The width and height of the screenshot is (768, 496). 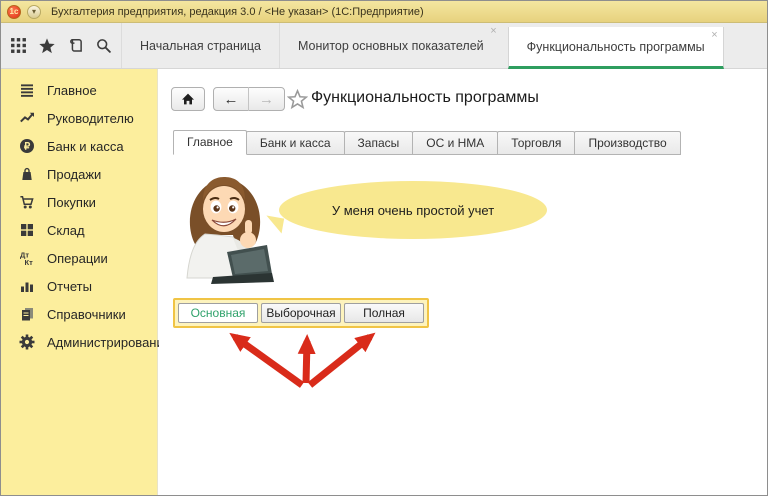 What do you see at coordinates (425, 97) in the screenshot?
I see `page-title: Функциональность программы` at bounding box center [425, 97].